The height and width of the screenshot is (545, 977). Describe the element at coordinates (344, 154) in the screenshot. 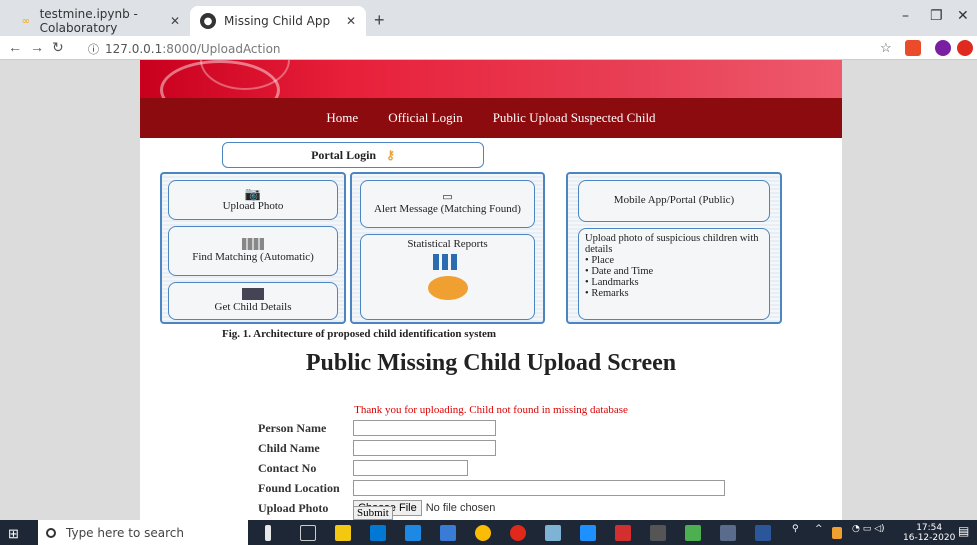

I see `portal-login-label: Portal Login` at that location.